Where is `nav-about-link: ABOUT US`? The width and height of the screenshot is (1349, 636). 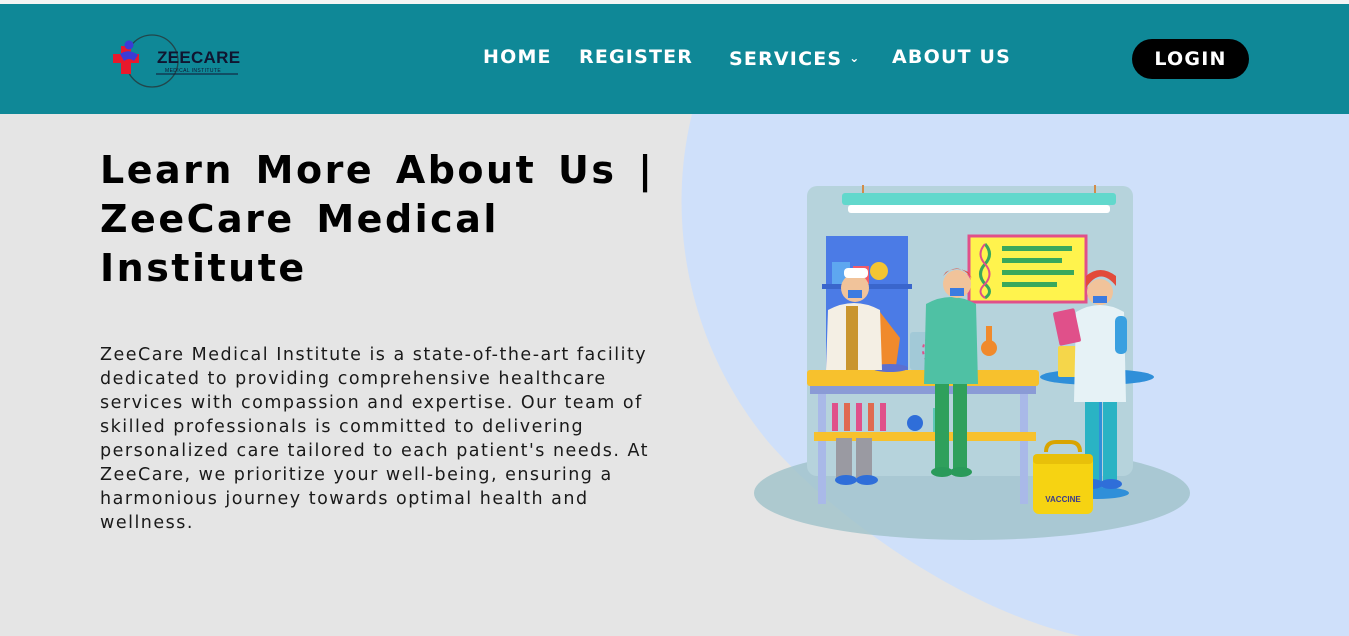 nav-about-link: ABOUT US is located at coordinates (951, 57).